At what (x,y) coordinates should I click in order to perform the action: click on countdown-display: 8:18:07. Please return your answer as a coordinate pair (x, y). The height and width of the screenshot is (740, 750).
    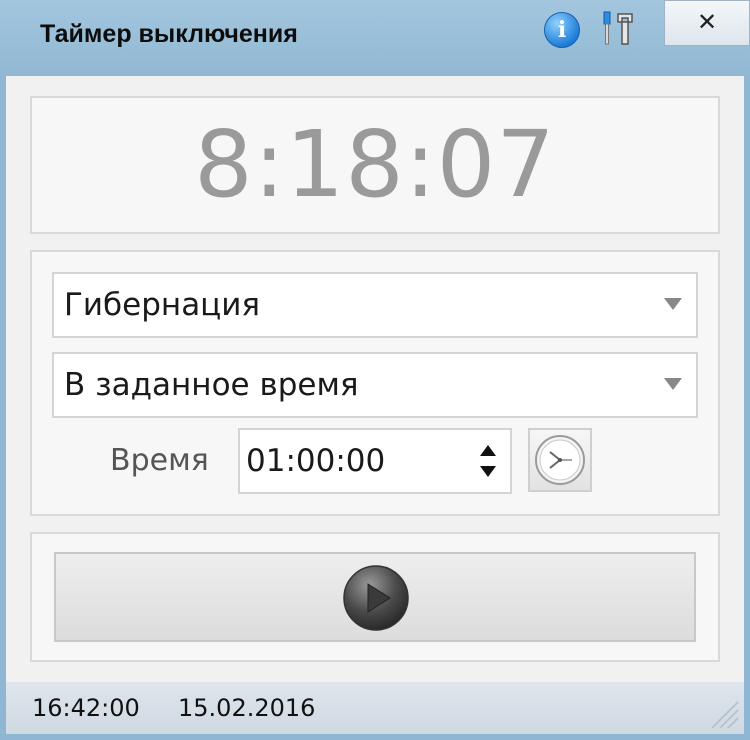
    Looking at the image, I should click on (375, 164).